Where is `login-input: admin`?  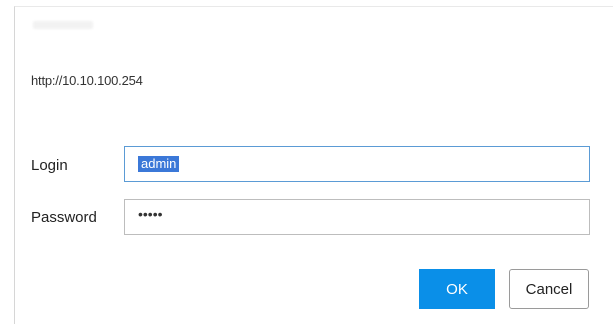 login-input: admin is located at coordinates (357, 164).